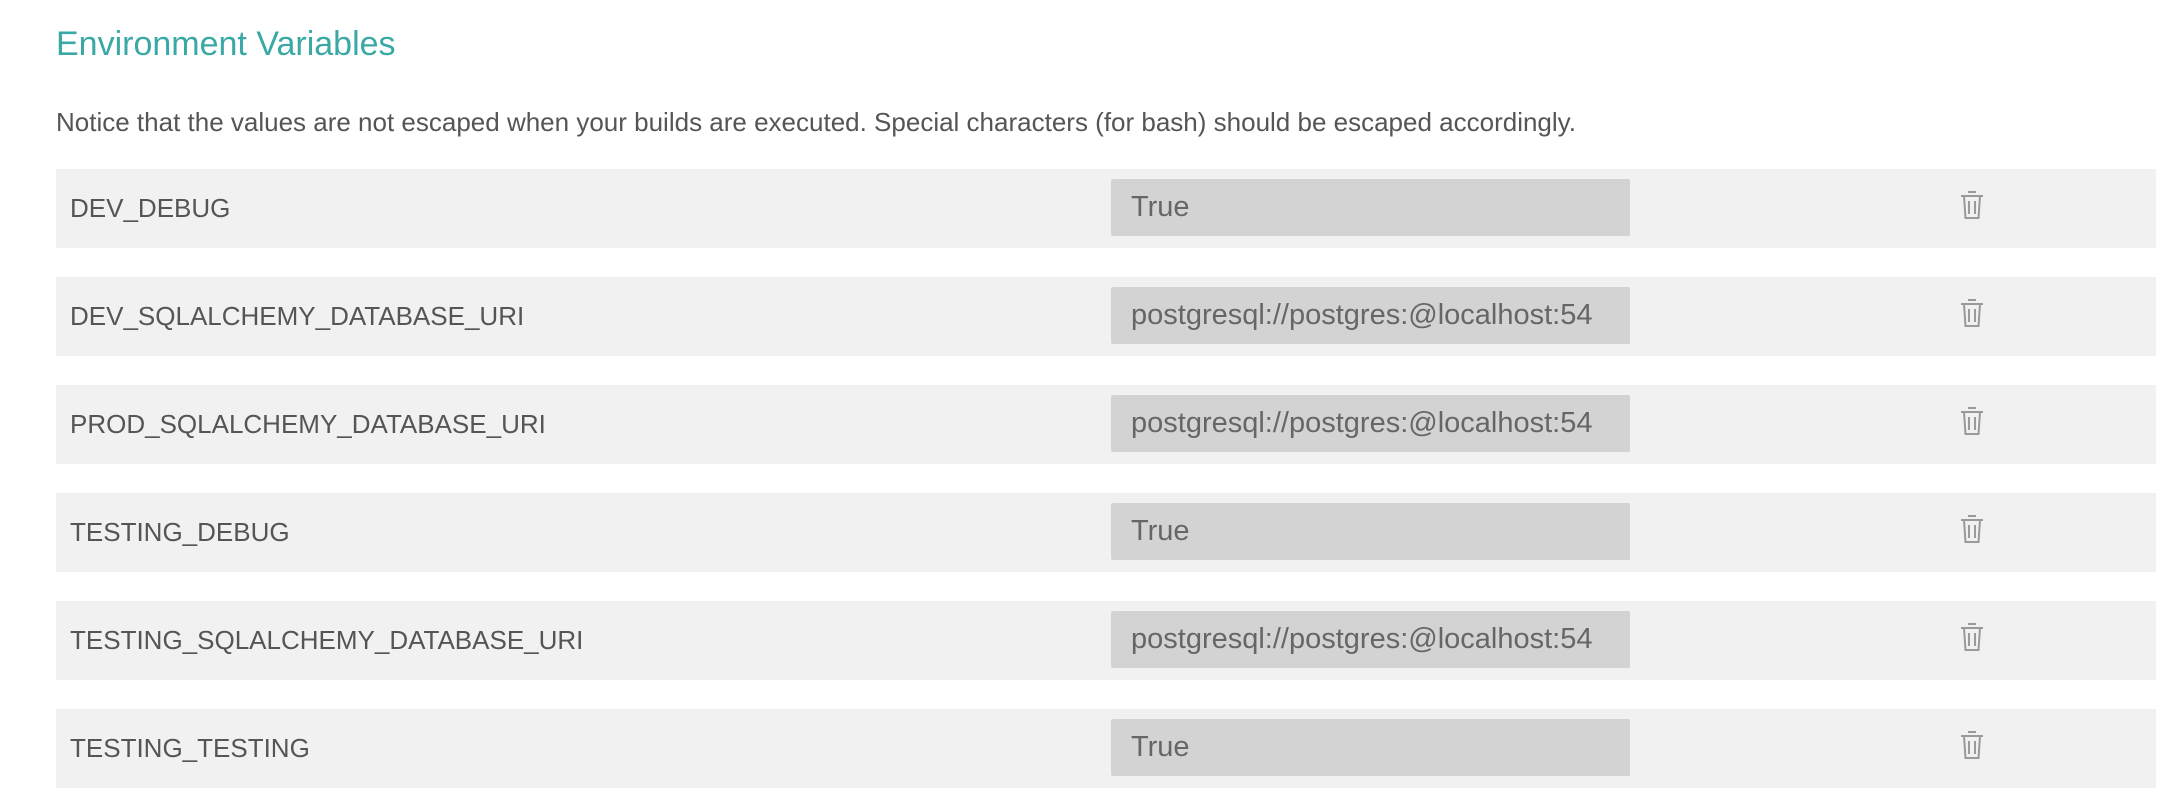 Image resolution: width=2168 pixels, height=812 pixels. Describe the element at coordinates (1106, 748) in the screenshot. I see `env-var-row: TESTING_TESTING True` at that location.